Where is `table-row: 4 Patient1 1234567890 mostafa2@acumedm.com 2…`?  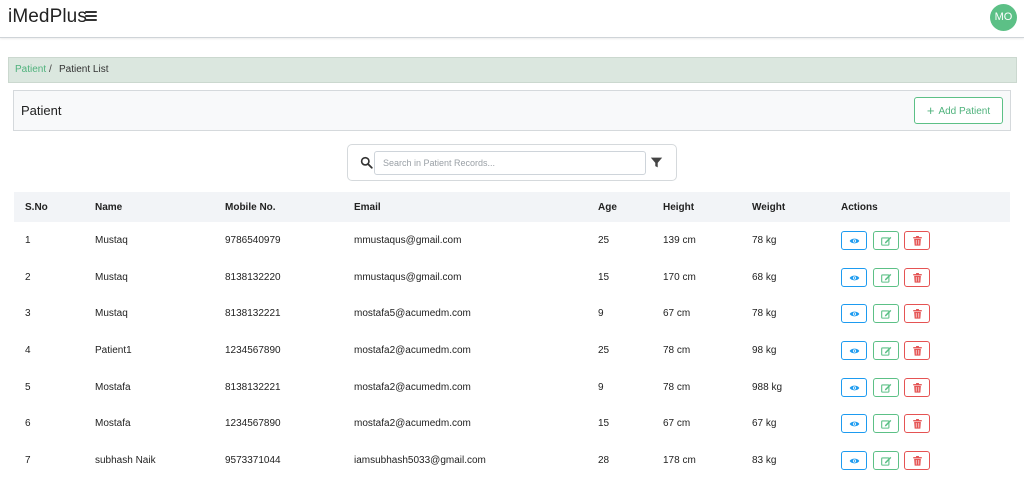 table-row: 4 Patient1 1234567890 mostafa2@acumedm.com 2… is located at coordinates (512, 350).